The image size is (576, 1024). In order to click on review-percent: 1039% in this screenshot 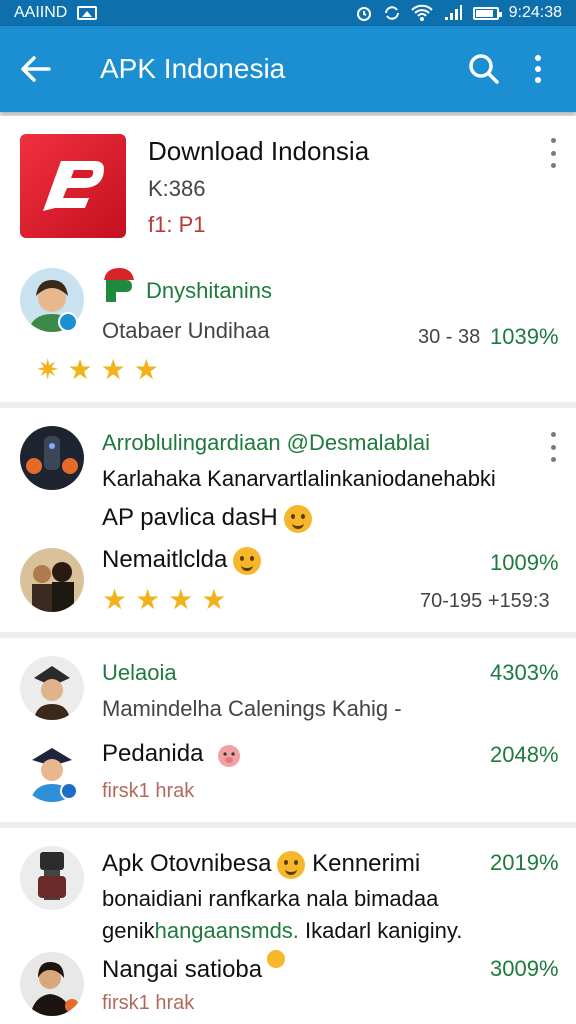, I will do `click(524, 336)`.